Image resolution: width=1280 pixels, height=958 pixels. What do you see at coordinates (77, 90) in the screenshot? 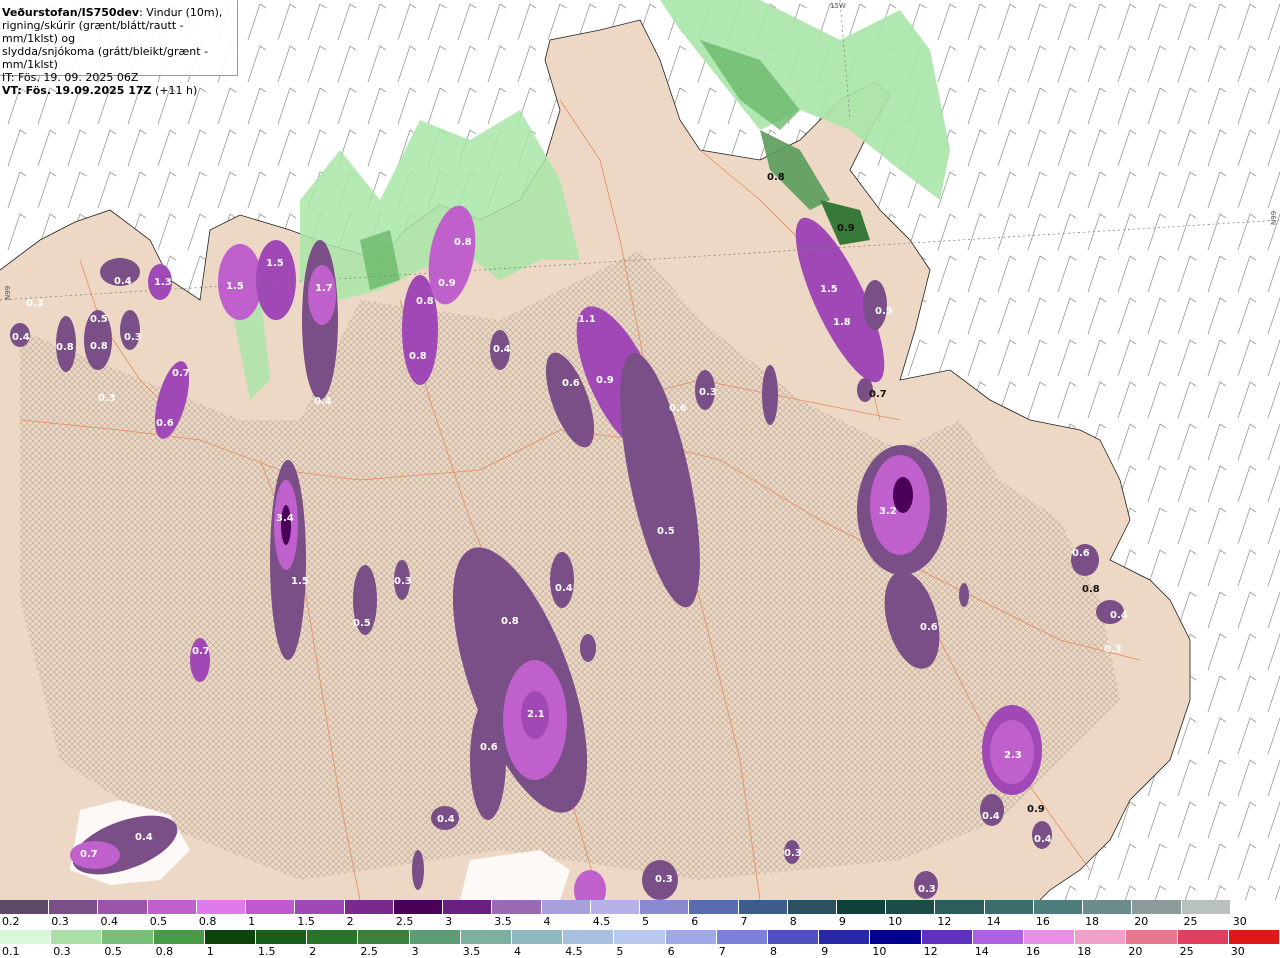
I see `valid-time: VT: Fös. 19.09.2025 17Z` at bounding box center [77, 90].